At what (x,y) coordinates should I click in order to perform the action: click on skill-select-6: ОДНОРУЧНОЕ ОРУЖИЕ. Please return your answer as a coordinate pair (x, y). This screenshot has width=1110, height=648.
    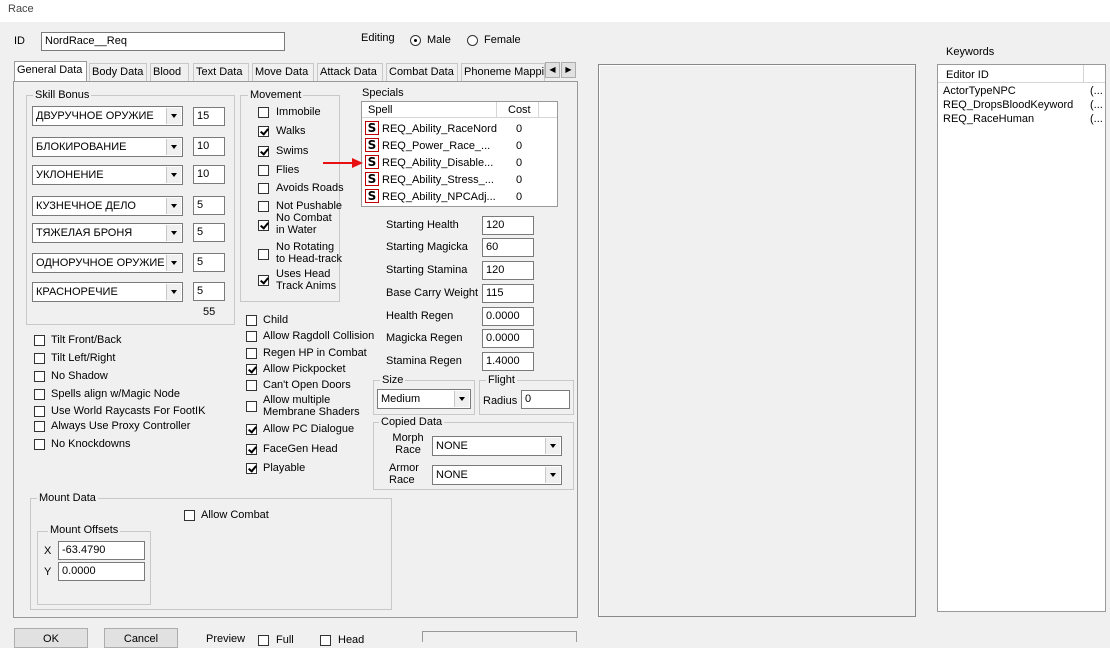
    Looking at the image, I should click on (107, 263).